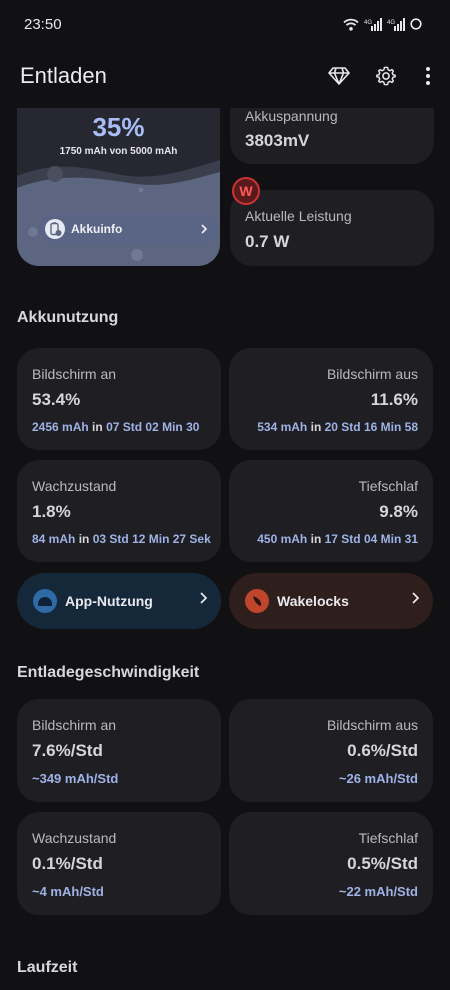  What do you see at coordinates (372, 374) in the screenshot?
I see `usage-screen-off-label: Bildschirm aus` at bounding box center [372, 374].